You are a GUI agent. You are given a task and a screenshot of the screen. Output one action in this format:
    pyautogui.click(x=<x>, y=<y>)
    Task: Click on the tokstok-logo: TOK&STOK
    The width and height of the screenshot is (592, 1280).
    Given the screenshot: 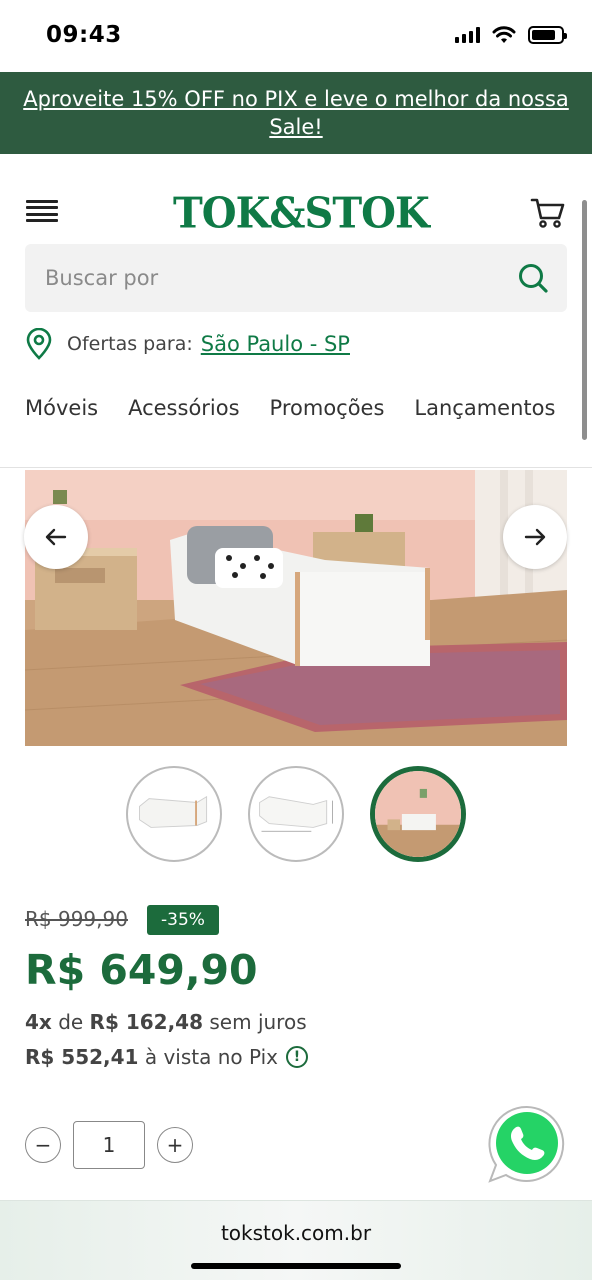 What is the action you would take?
    pyautogui.click(x=301, y=213)
    